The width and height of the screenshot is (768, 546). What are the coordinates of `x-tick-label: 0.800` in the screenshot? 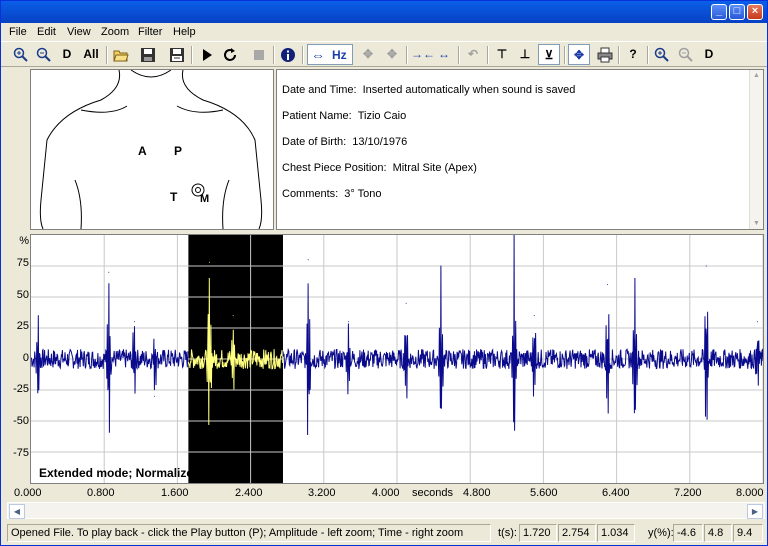 It's located at (101, 493).